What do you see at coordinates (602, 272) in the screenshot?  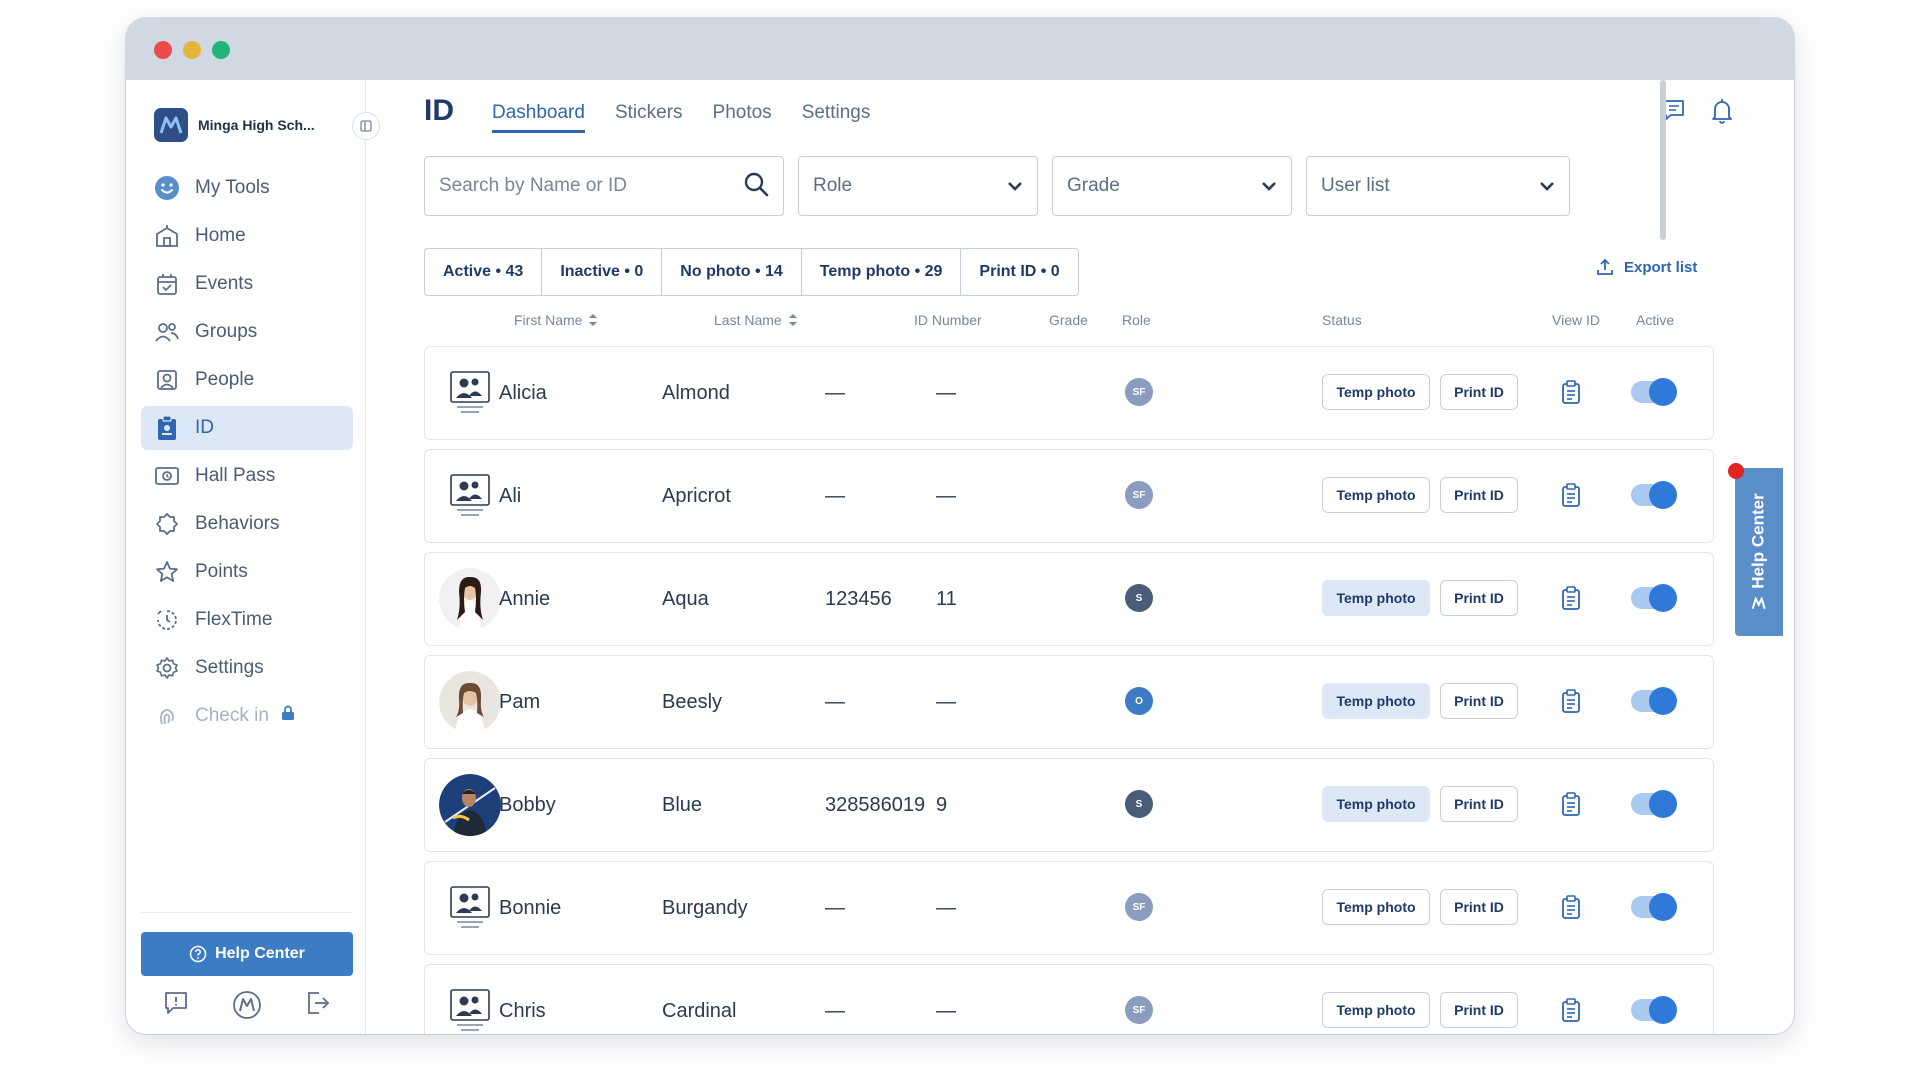 I see `status-tab-inactive: Inactive • 0` at bounding box center [602, 272].